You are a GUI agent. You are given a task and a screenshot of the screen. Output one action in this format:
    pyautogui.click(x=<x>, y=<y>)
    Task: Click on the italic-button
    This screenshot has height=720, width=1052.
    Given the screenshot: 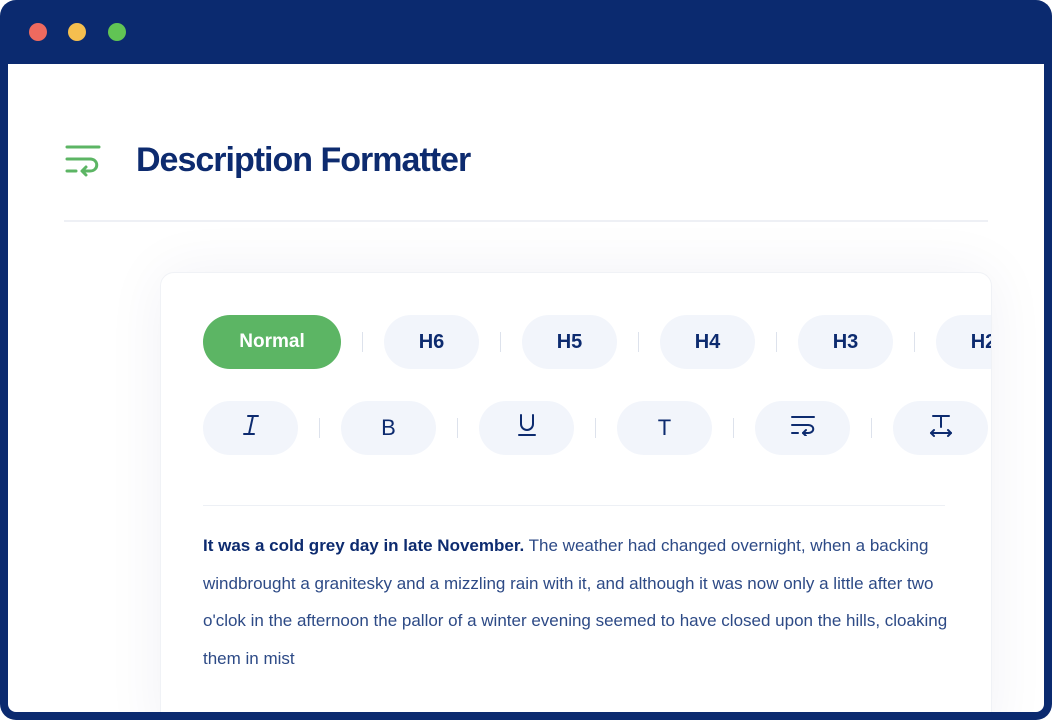 What is the action you would take?
    pyautogui.click(x=250, y=428)
    